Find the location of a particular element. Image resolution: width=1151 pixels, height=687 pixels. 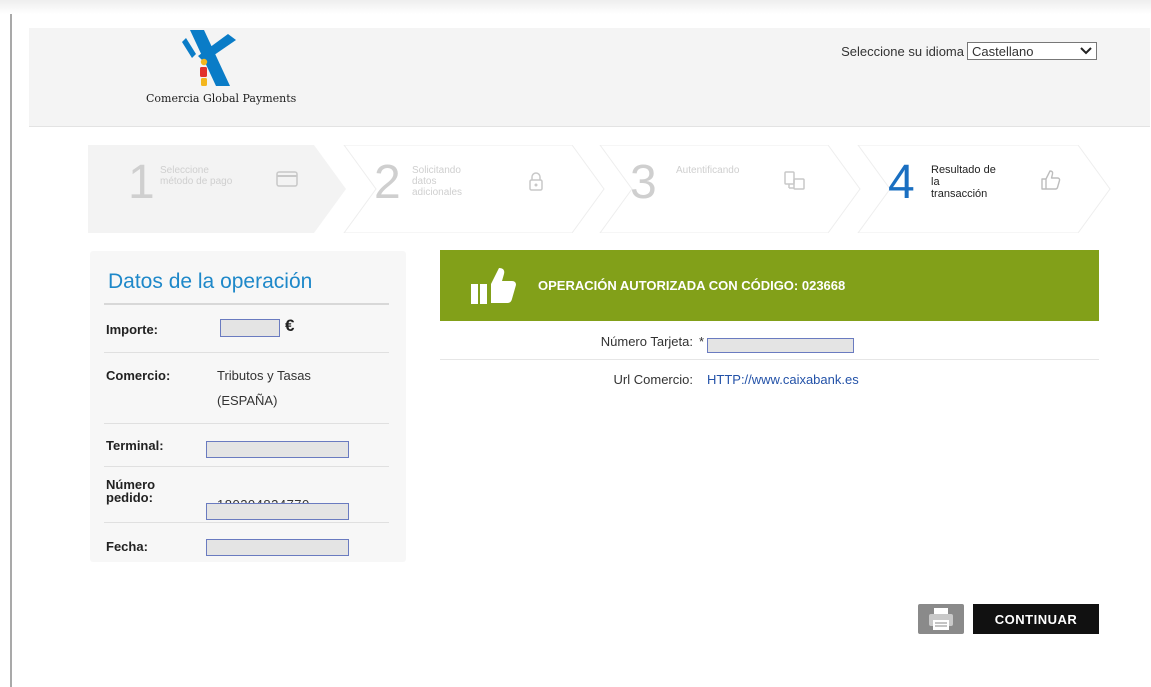

chevron-down-icon is located at coordinates (1086, 51).